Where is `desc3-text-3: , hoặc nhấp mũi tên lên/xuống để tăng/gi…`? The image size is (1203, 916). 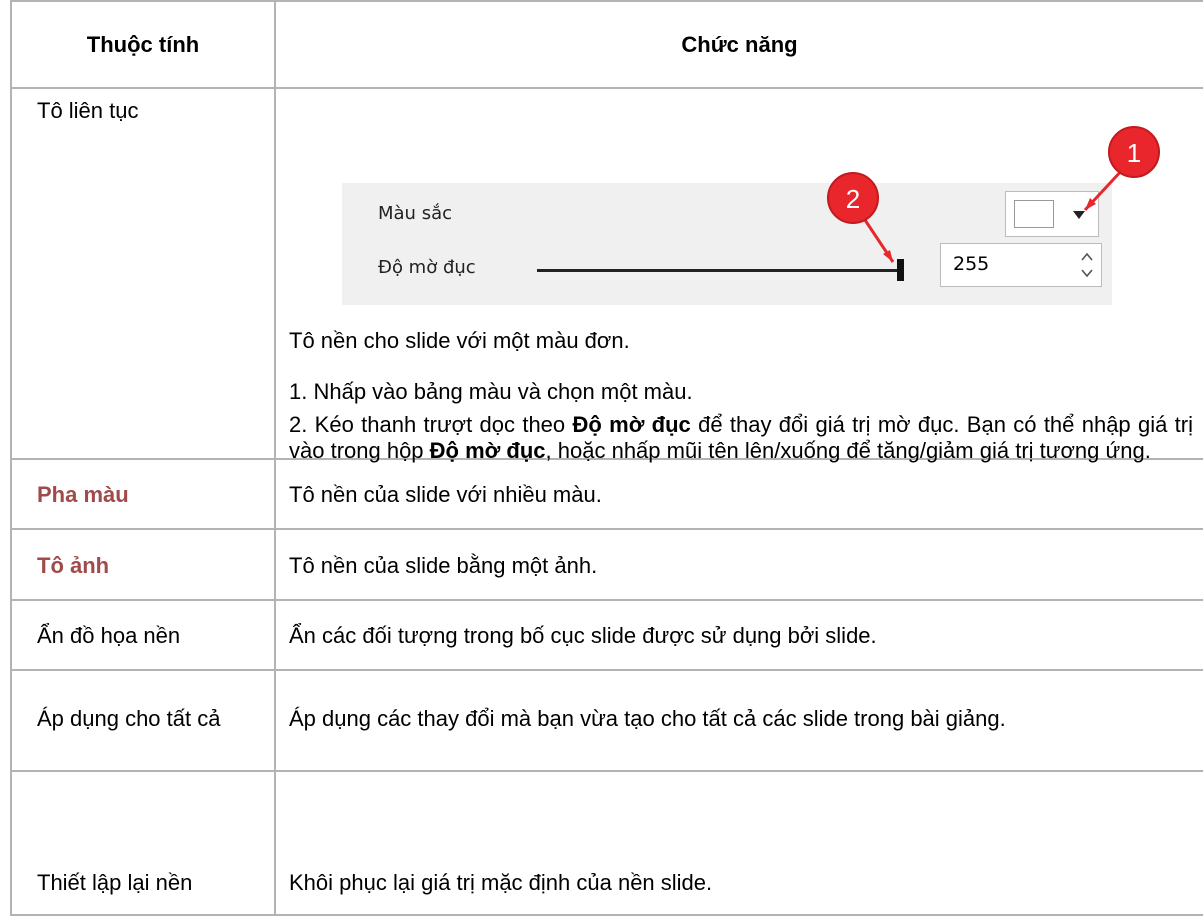
desc3-text-3: , hoặc nhấp mũi tên lên/xuống để tăng/gi… is located at coordinates (848, 450).